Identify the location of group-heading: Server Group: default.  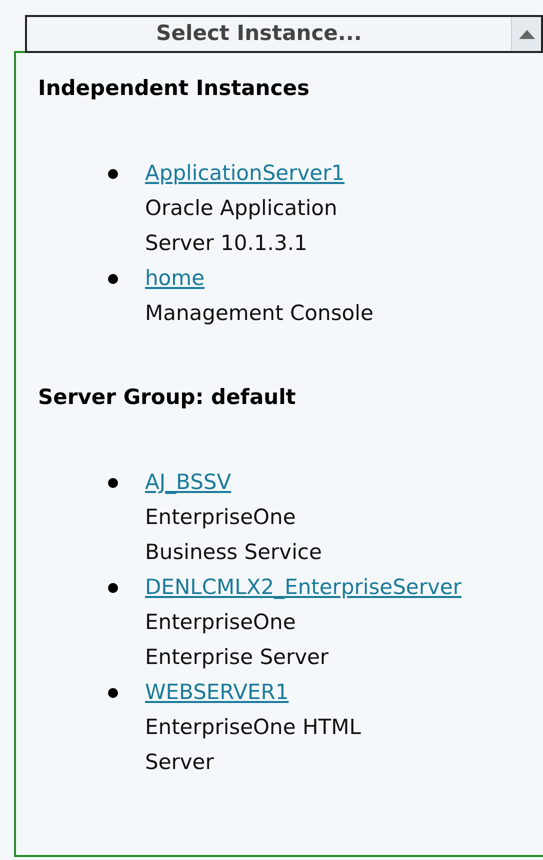
(167, 397).